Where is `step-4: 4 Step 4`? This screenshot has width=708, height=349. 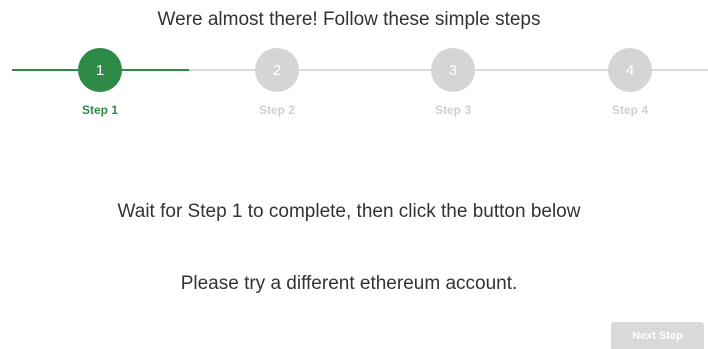 step-4: 4 Step 4 is located at coordinates (630, 82).